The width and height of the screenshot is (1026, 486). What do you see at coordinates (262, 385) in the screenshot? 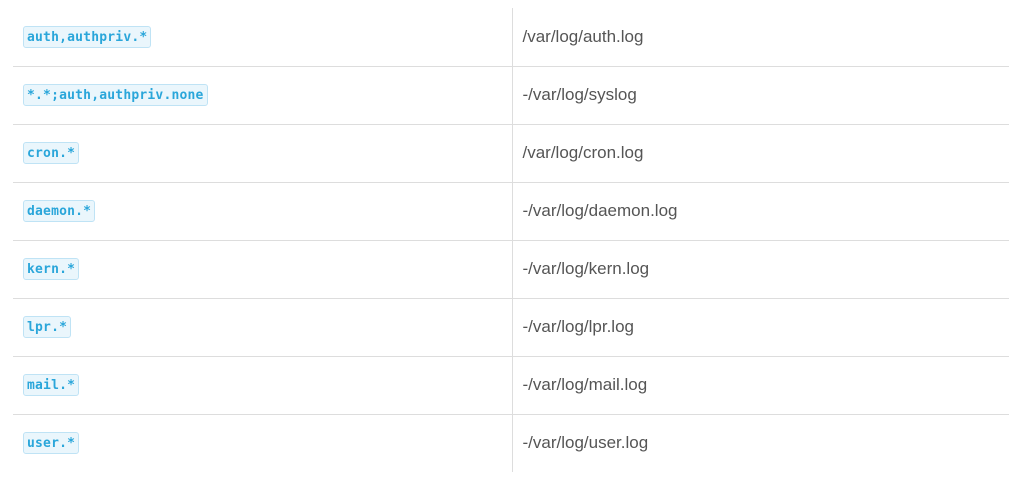
I see `selector-cell: mail.*` at bounding box center [262, 385].